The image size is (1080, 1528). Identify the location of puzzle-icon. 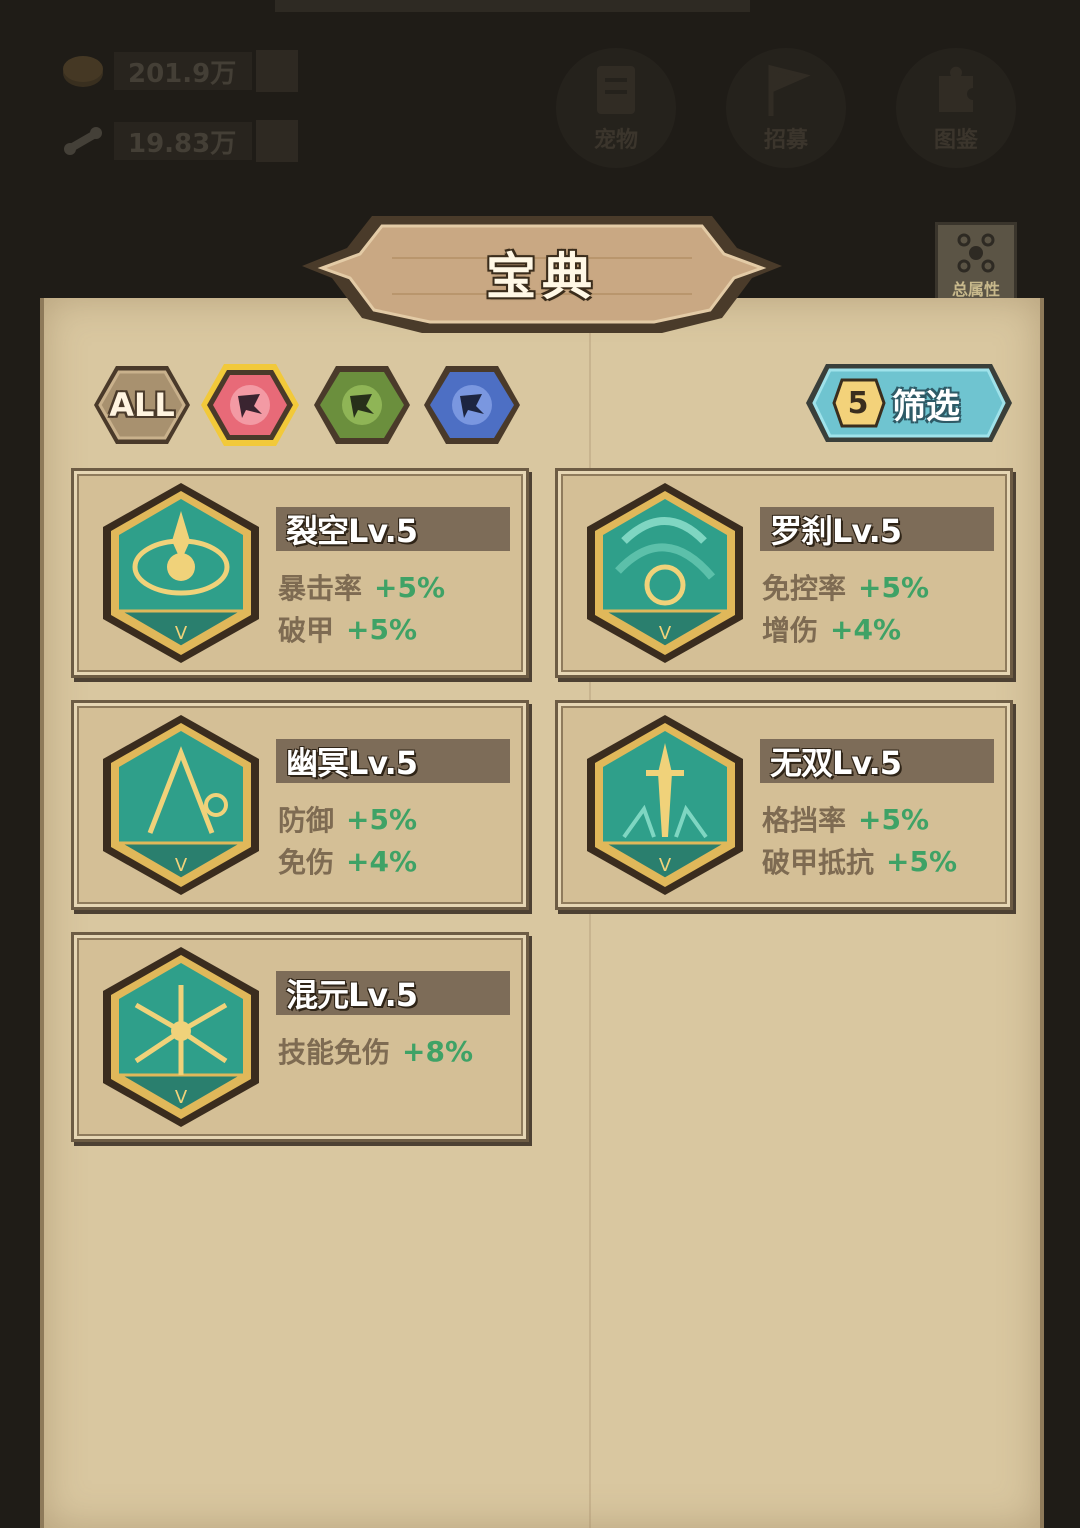
(956, 89).